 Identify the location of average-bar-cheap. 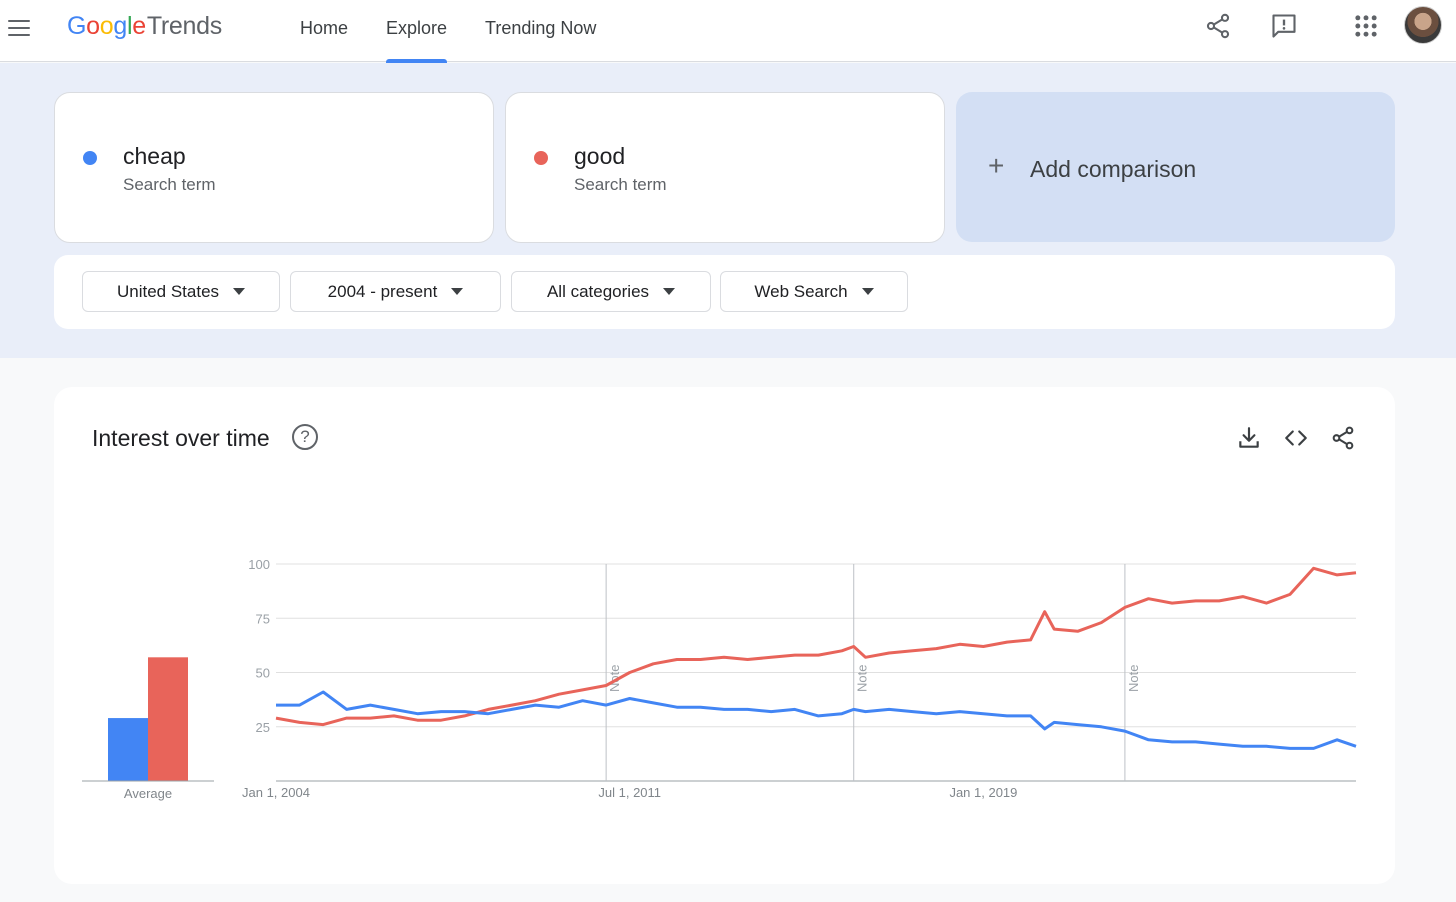
(128, 749).